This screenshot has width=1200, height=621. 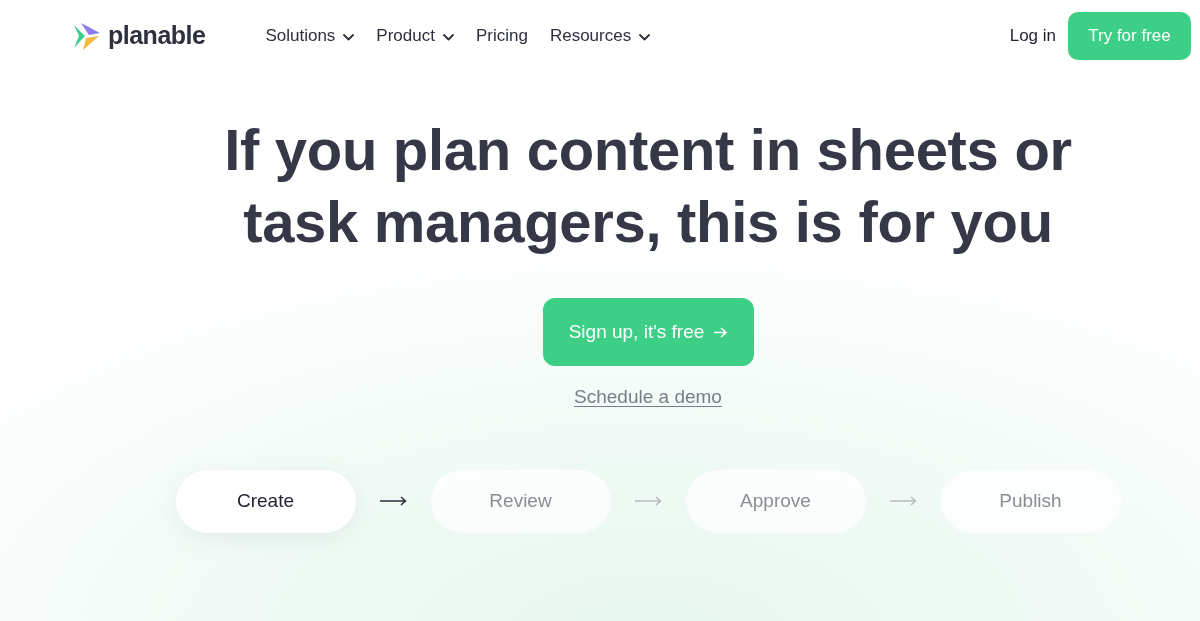 What do you see at coordinates (265, 501) in the screenshot?
I see `step-pill: Create` at bounding box center [265, 501].